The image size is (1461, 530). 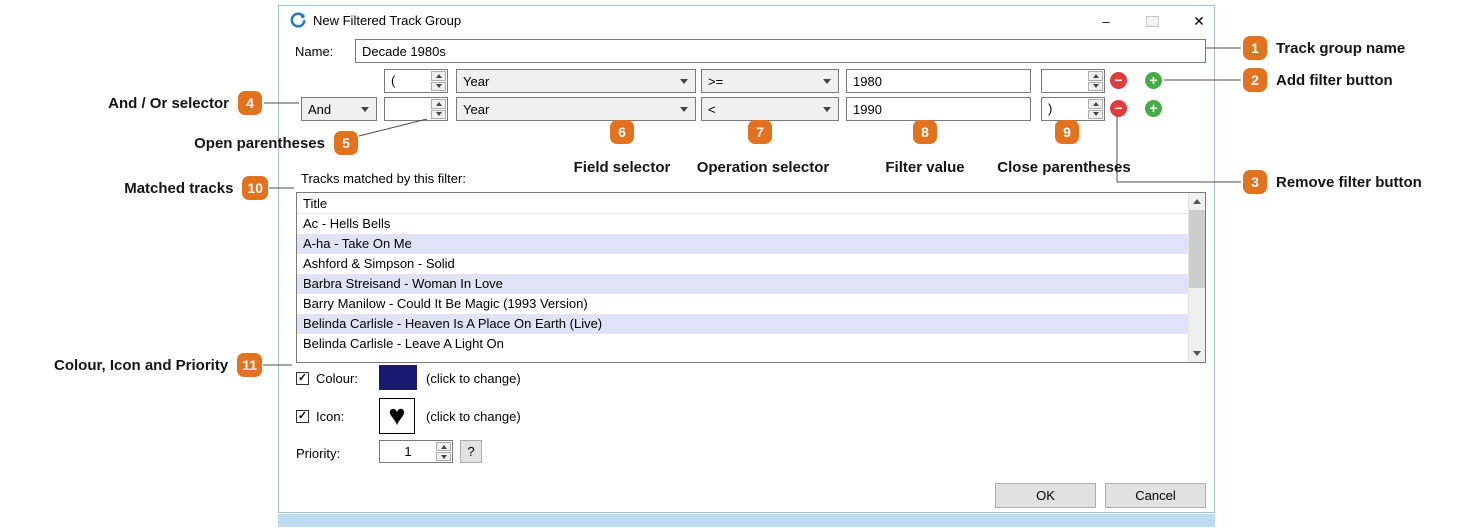 I want to click on close-paren-spinner-2: ), so click(x=1073, y=109).